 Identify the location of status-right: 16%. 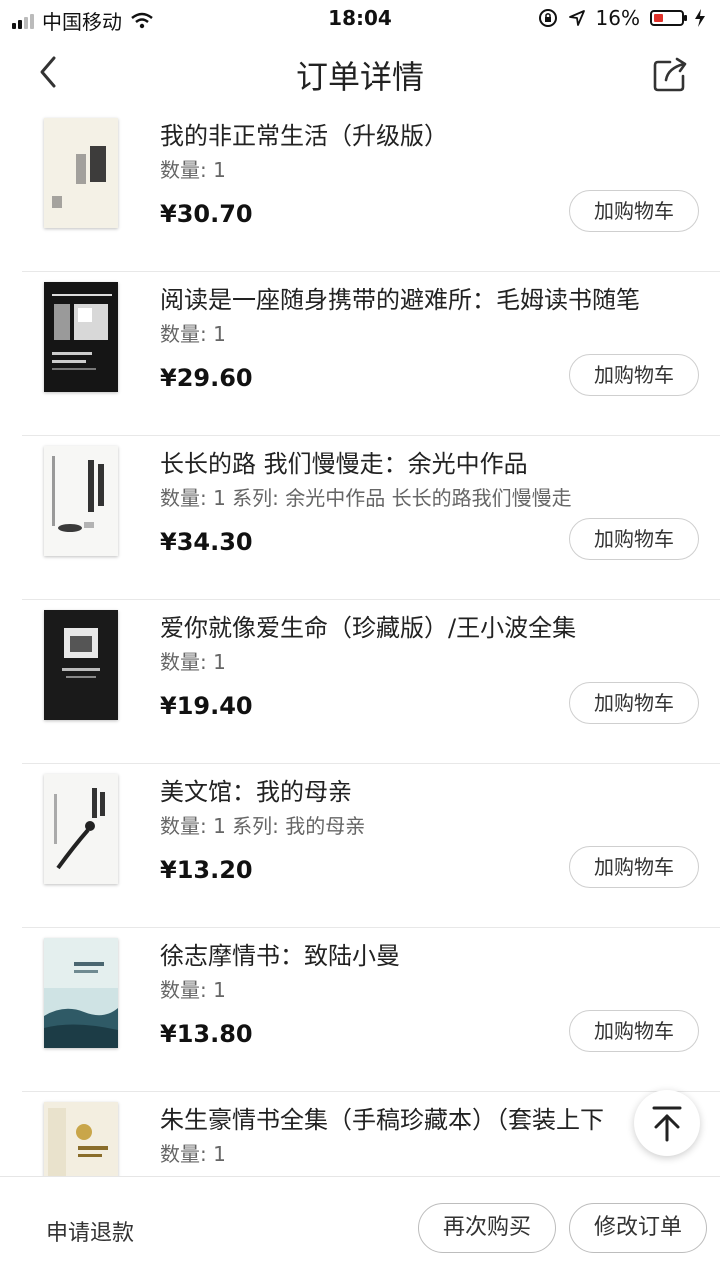
(622, 18).